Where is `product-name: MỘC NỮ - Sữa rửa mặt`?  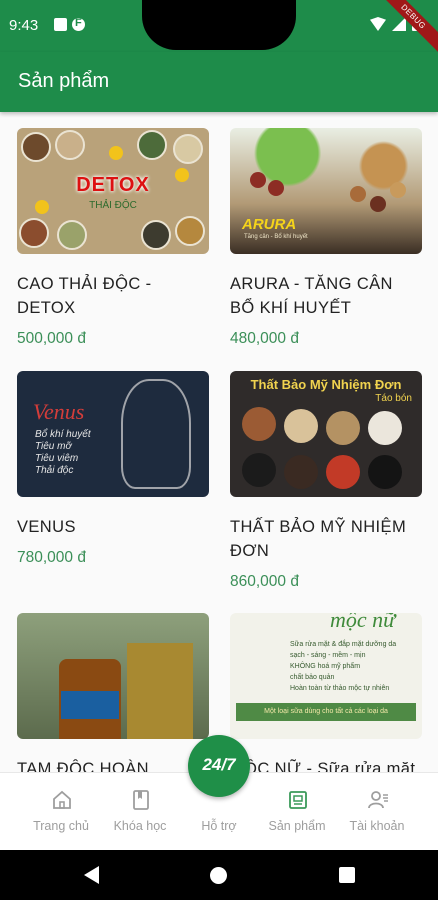
product-name: MỘC NỮ - Sữa rửa mặt is located at coordinates (323, 766).